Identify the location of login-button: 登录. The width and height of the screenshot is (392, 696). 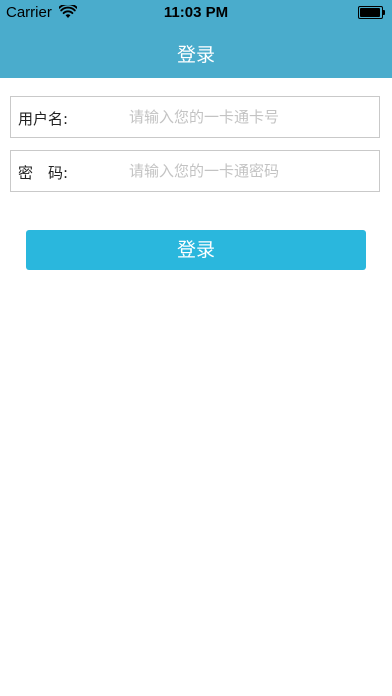
(196, 250).